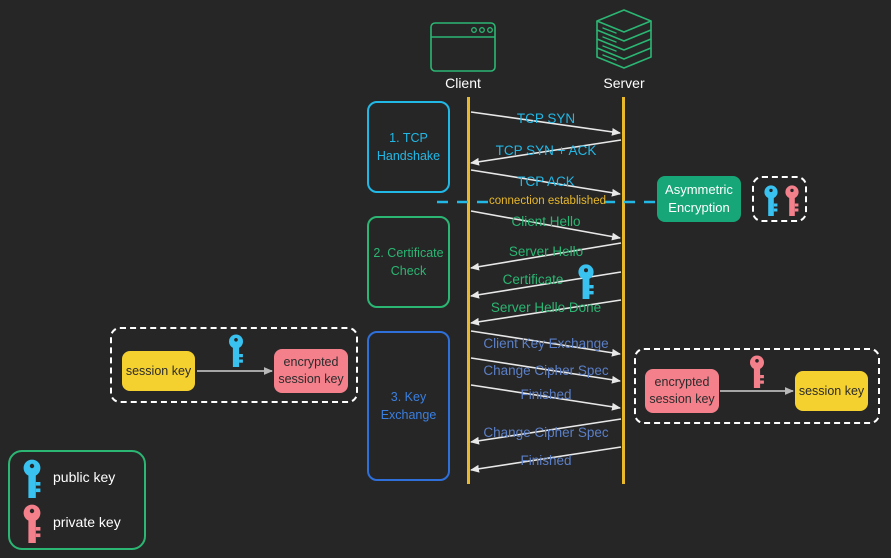  What do you see at coordinates (546, 307) in the screenshot?
I see `message-label-server-hello-done: Server Hello Done` at bounding box center [546, 307].